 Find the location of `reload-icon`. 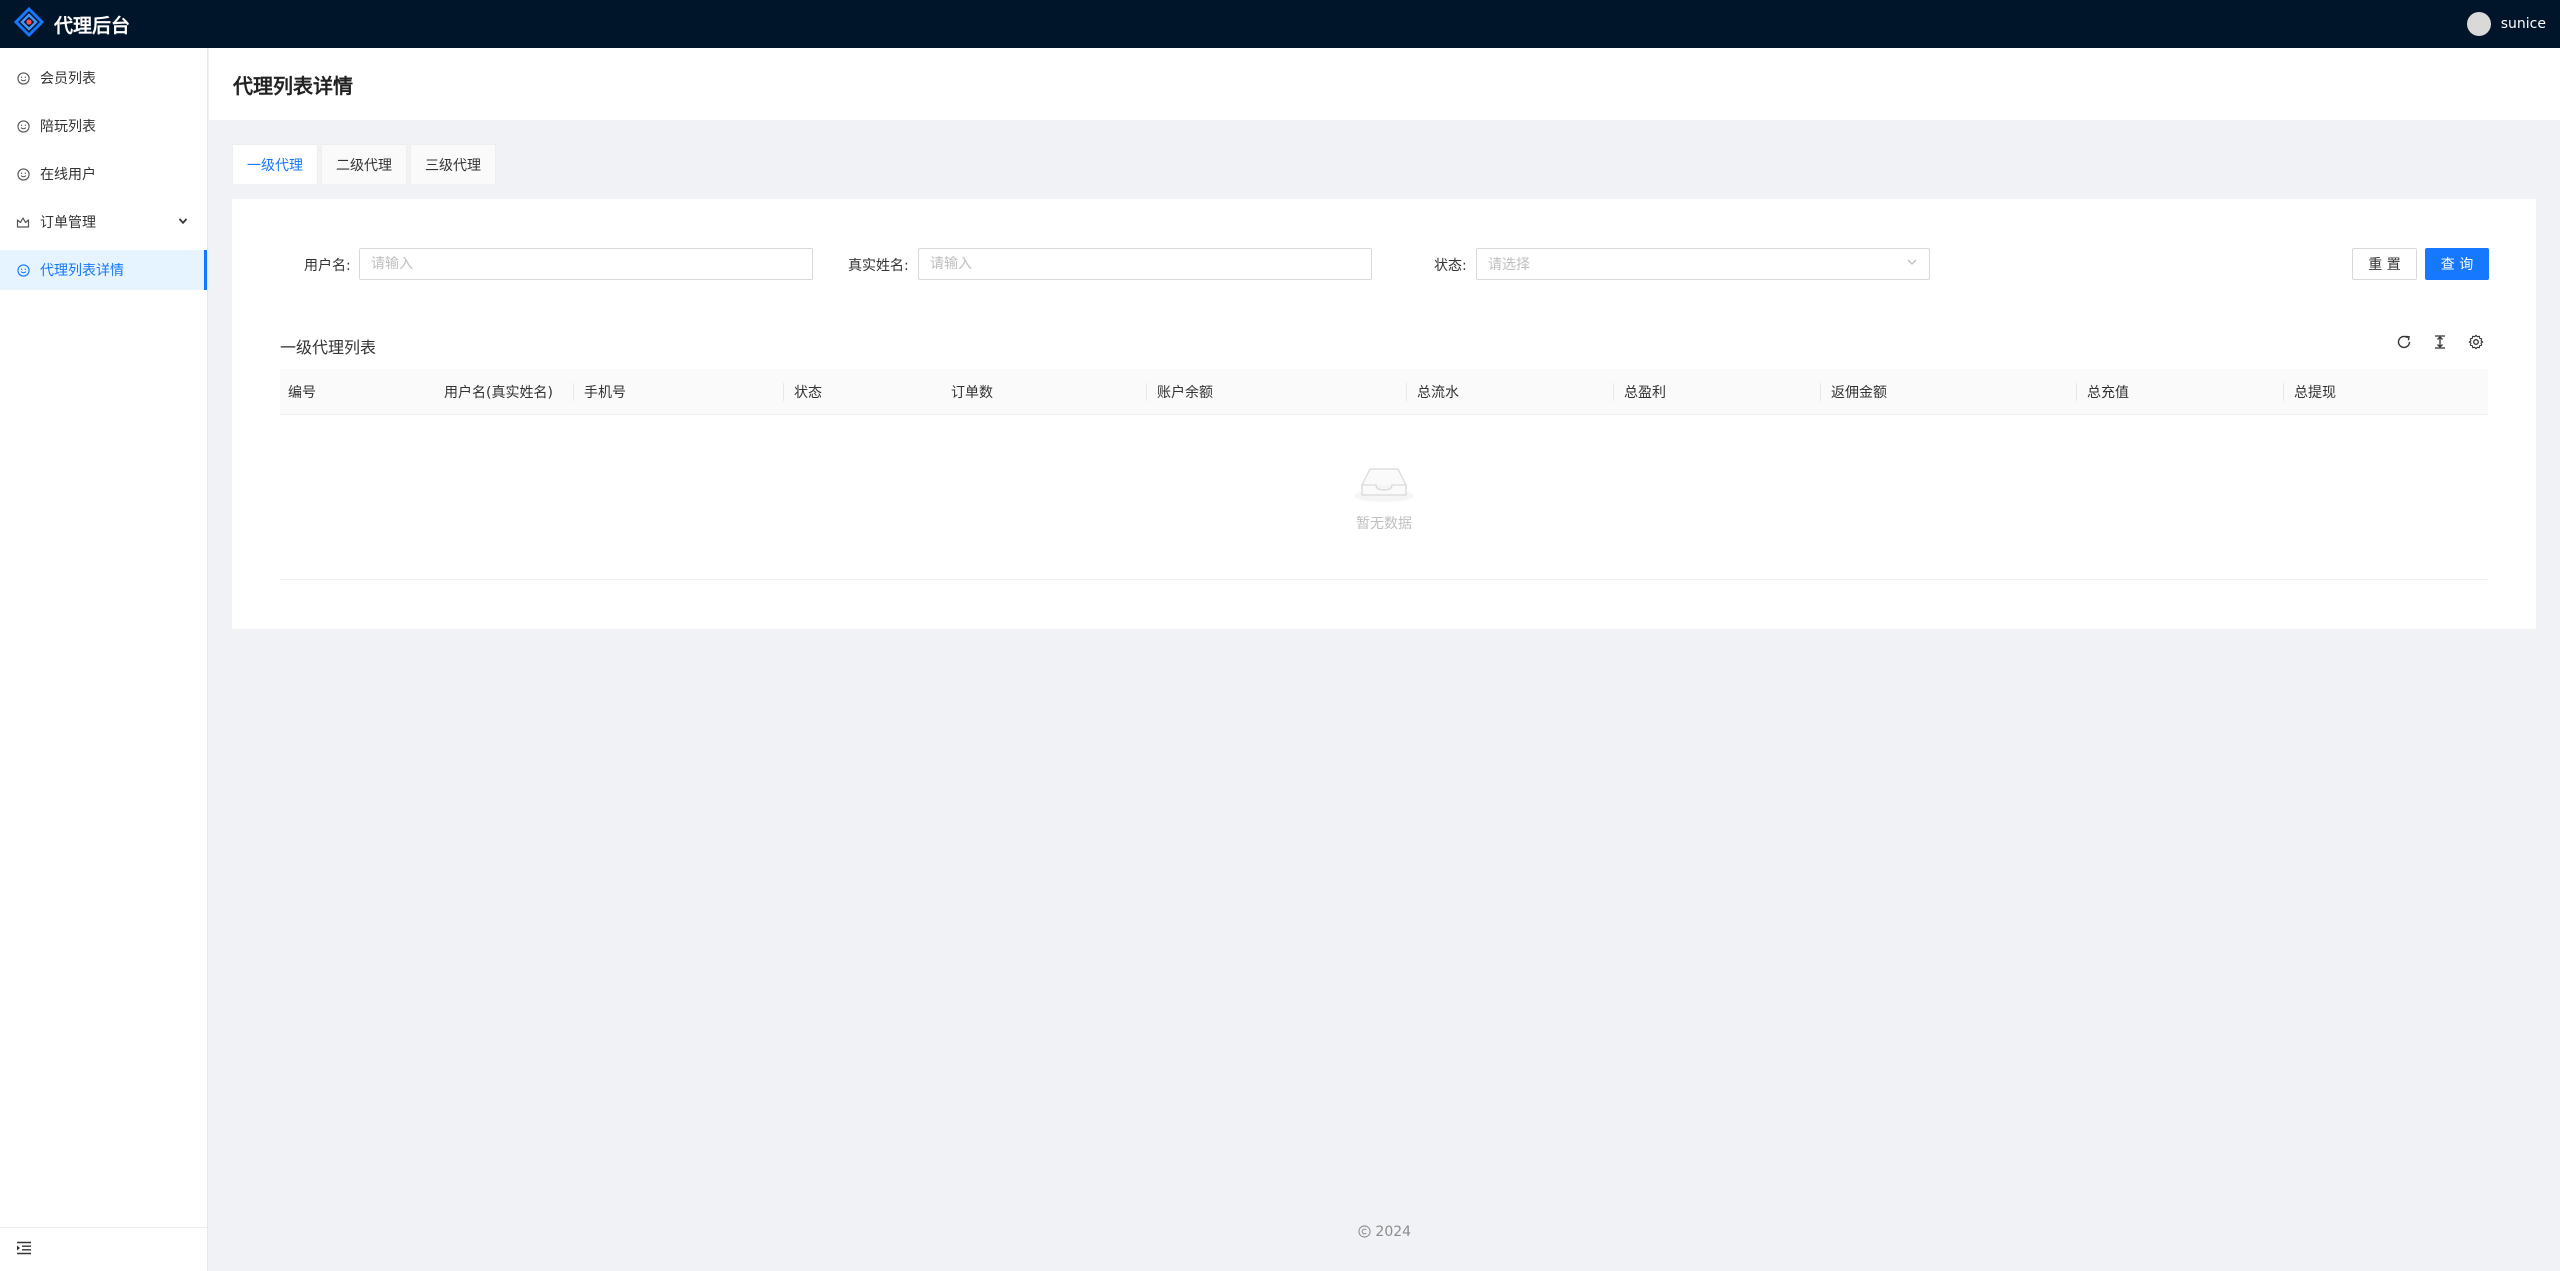

reload-icon is located at coordinates (2404, 342).